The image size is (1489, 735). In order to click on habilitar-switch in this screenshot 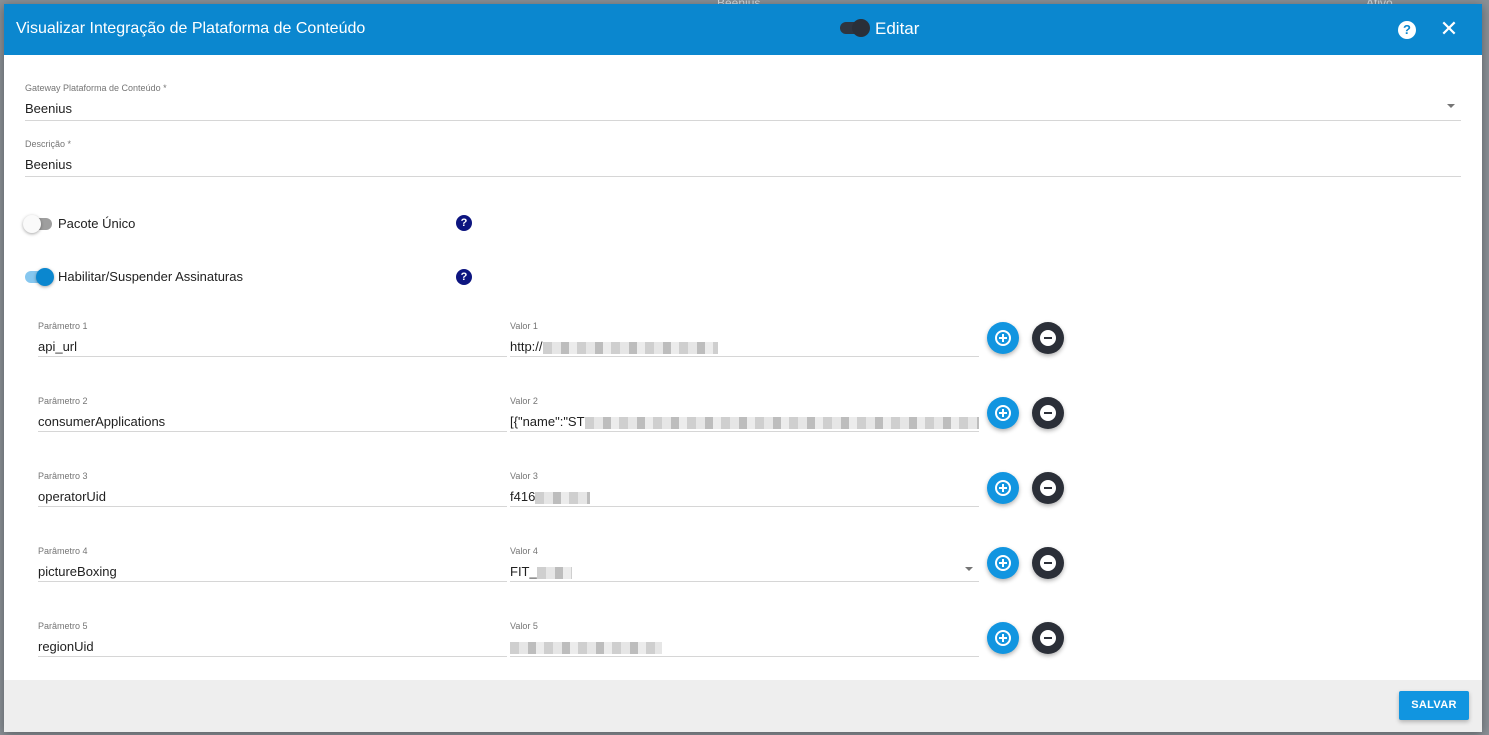, I will do `click(39, 277)`.